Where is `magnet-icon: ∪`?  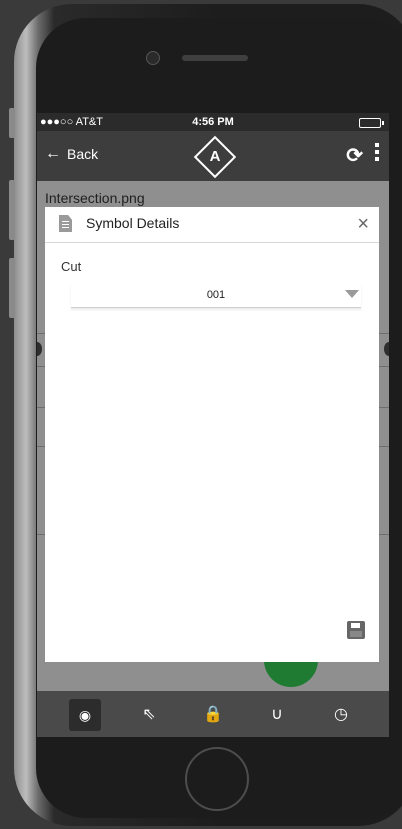
magnet-icon: ∪ is located at coordinates (277, 714).